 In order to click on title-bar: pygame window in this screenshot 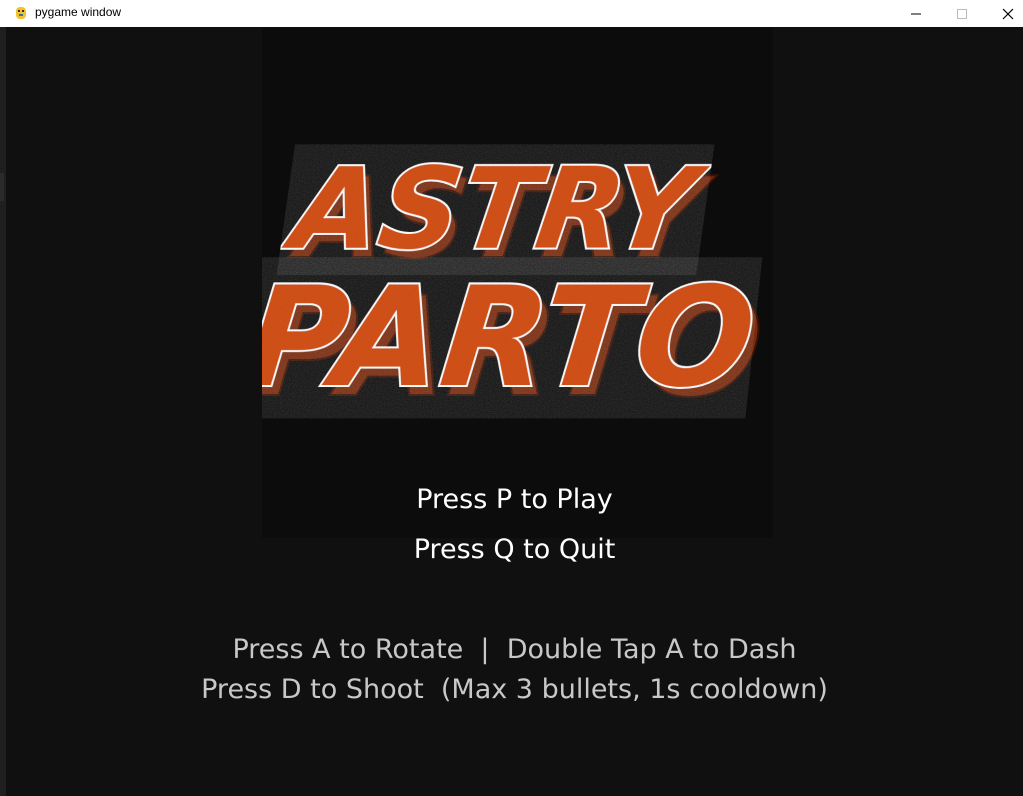, I will do `click(511, 13)`.